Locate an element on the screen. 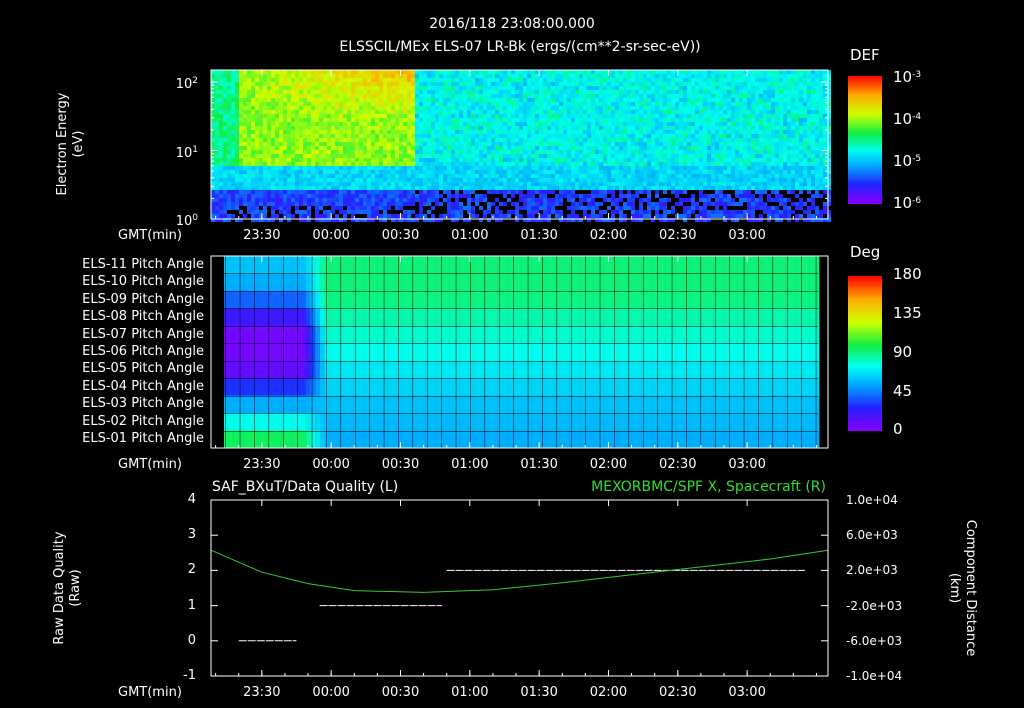 The image size is (1024, 708). quality-left-tick: 2 is located at coordinates (191, 570).